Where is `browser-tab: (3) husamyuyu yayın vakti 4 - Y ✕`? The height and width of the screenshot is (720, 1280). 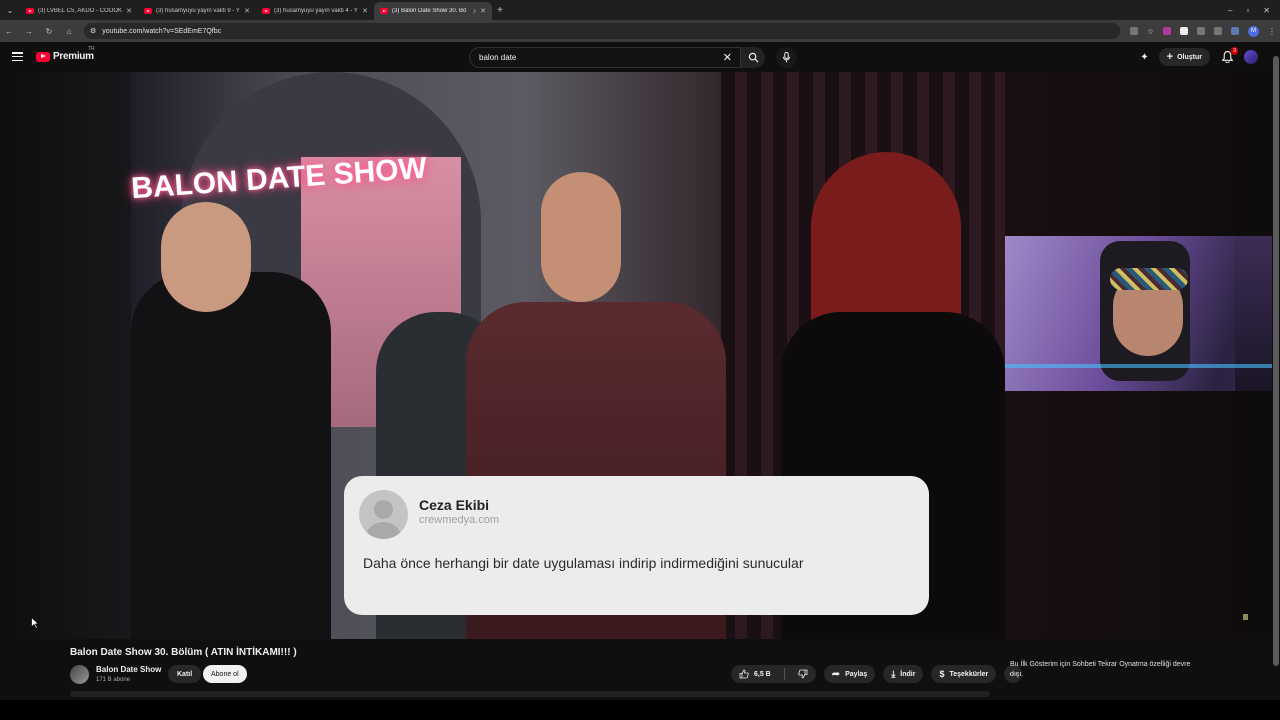 browser-tab: (3) husamyuyu yayın vakti 4 - Y ✕ is located at coordinates (315, 11).